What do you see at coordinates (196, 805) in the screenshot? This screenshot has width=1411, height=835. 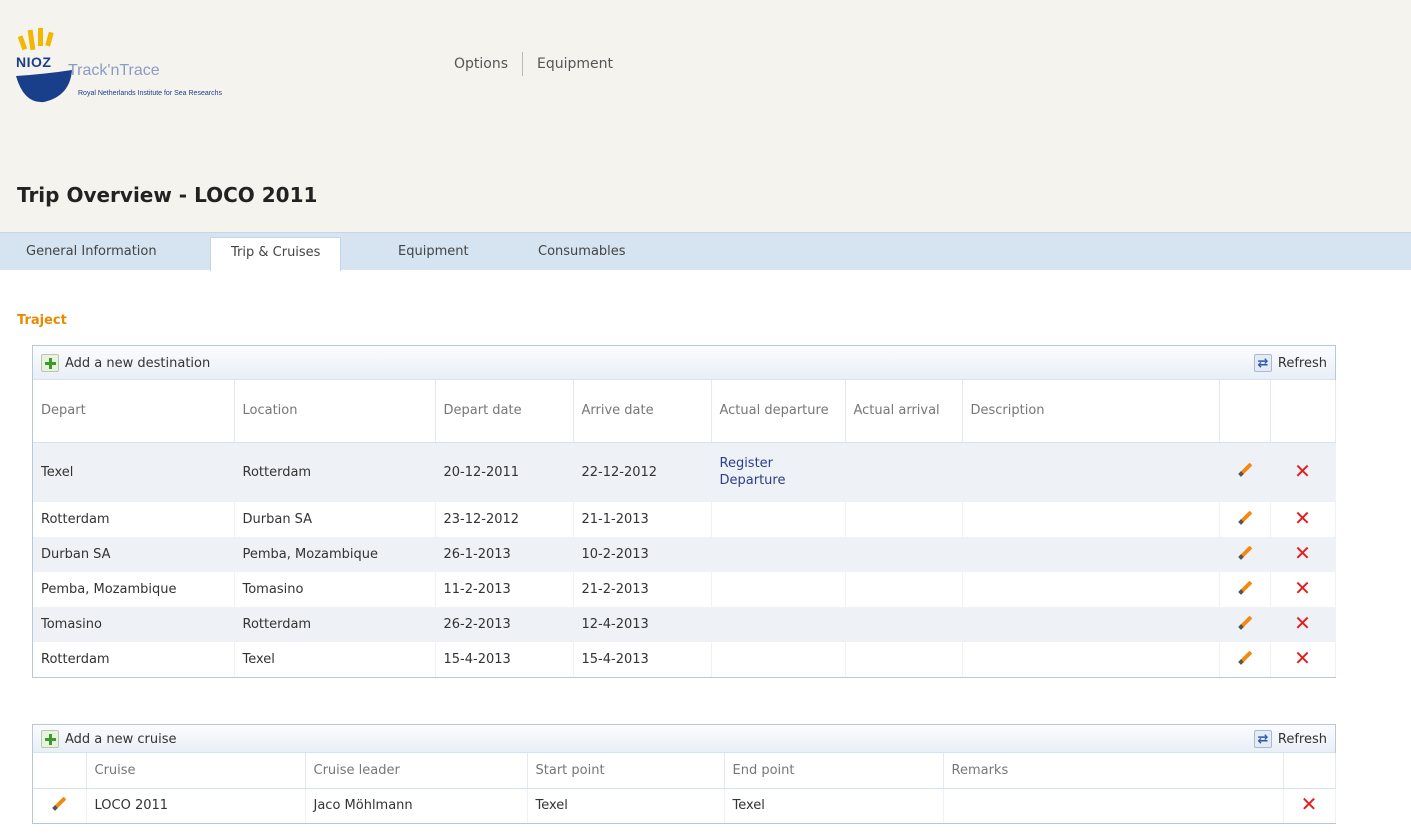 I see `cell-cruise: LOCO 2011` at bounding box center [196, 805].